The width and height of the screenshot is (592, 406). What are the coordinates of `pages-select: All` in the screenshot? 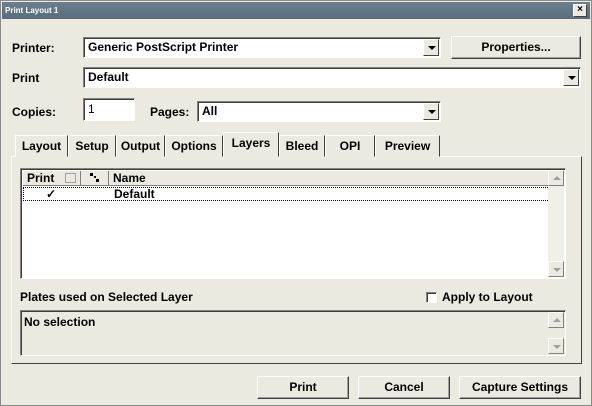 It's located at (319, 111).